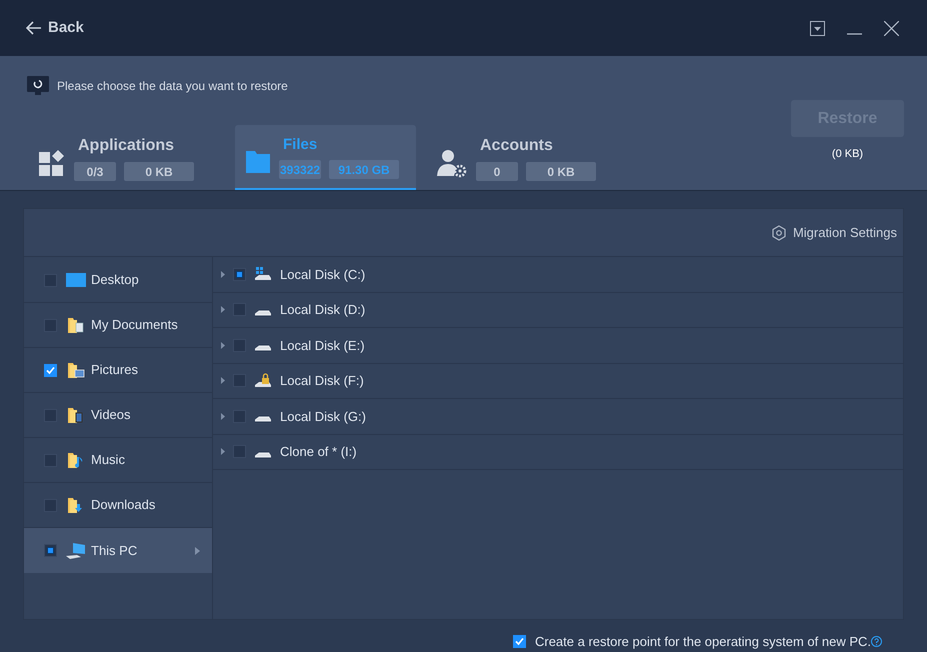 The width and height of the screenshot is (927, 652). What do you see at coordinates (118, 280) in the screenshot?
I see `folder-item: Desktop` at bounding box center [118, 280].